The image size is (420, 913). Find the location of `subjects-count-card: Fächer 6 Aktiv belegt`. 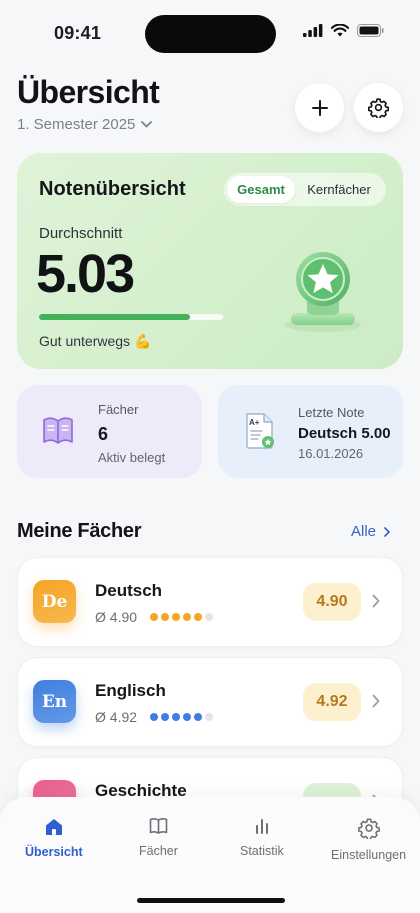

subjects-count-card: Fächer 6 Aktiv belegt is located at coordinates (109, 431).